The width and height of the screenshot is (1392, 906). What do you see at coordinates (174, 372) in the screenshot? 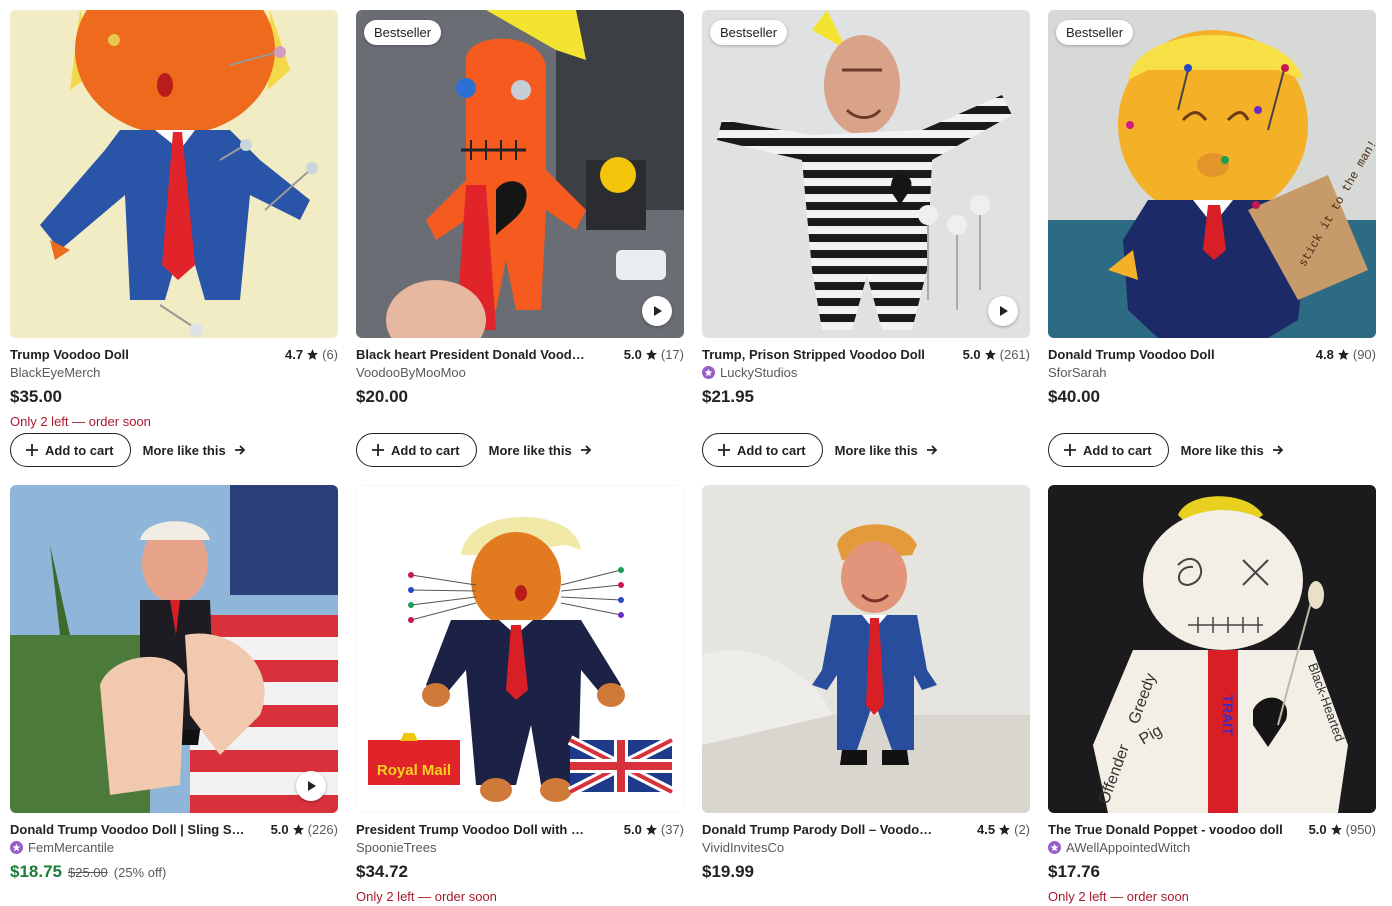
I see `shop-name: BlackEyeMerch` at bounding box center [174, 372].